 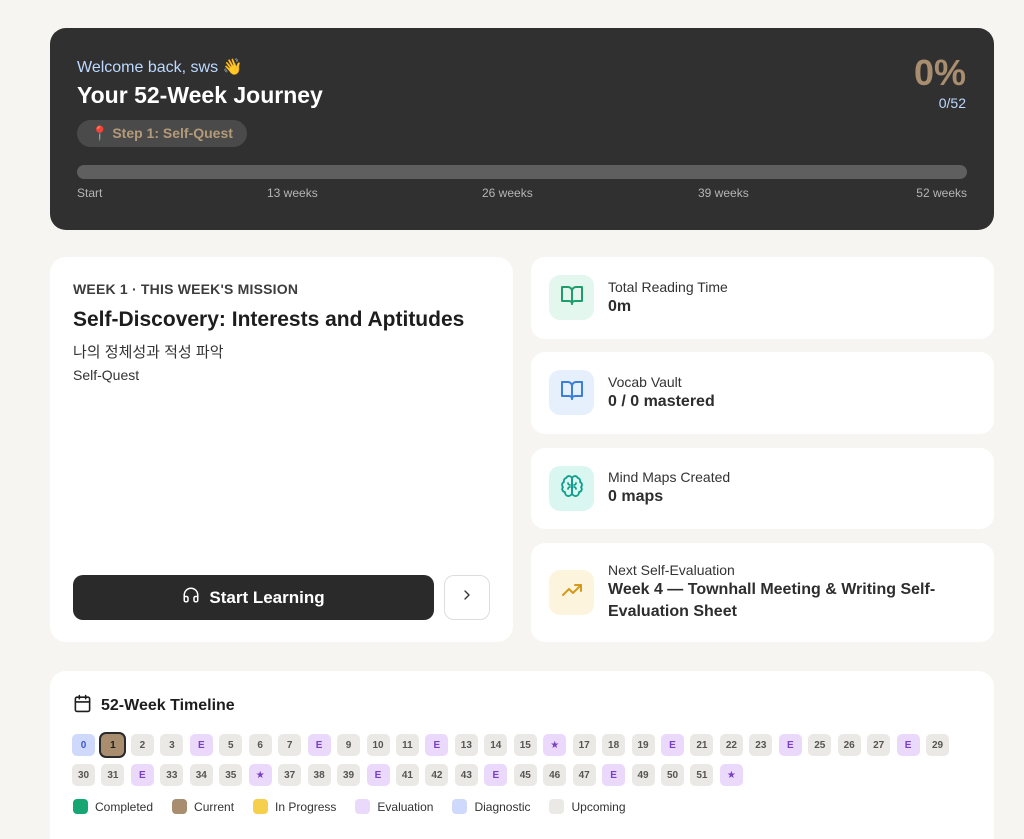 What do you see at coordinates (186, 289) in the screenshot?
I see `mission-eyebrow: WEEK 1 · THIS WEEK'S MISSION` at bounding box center [186, 289].